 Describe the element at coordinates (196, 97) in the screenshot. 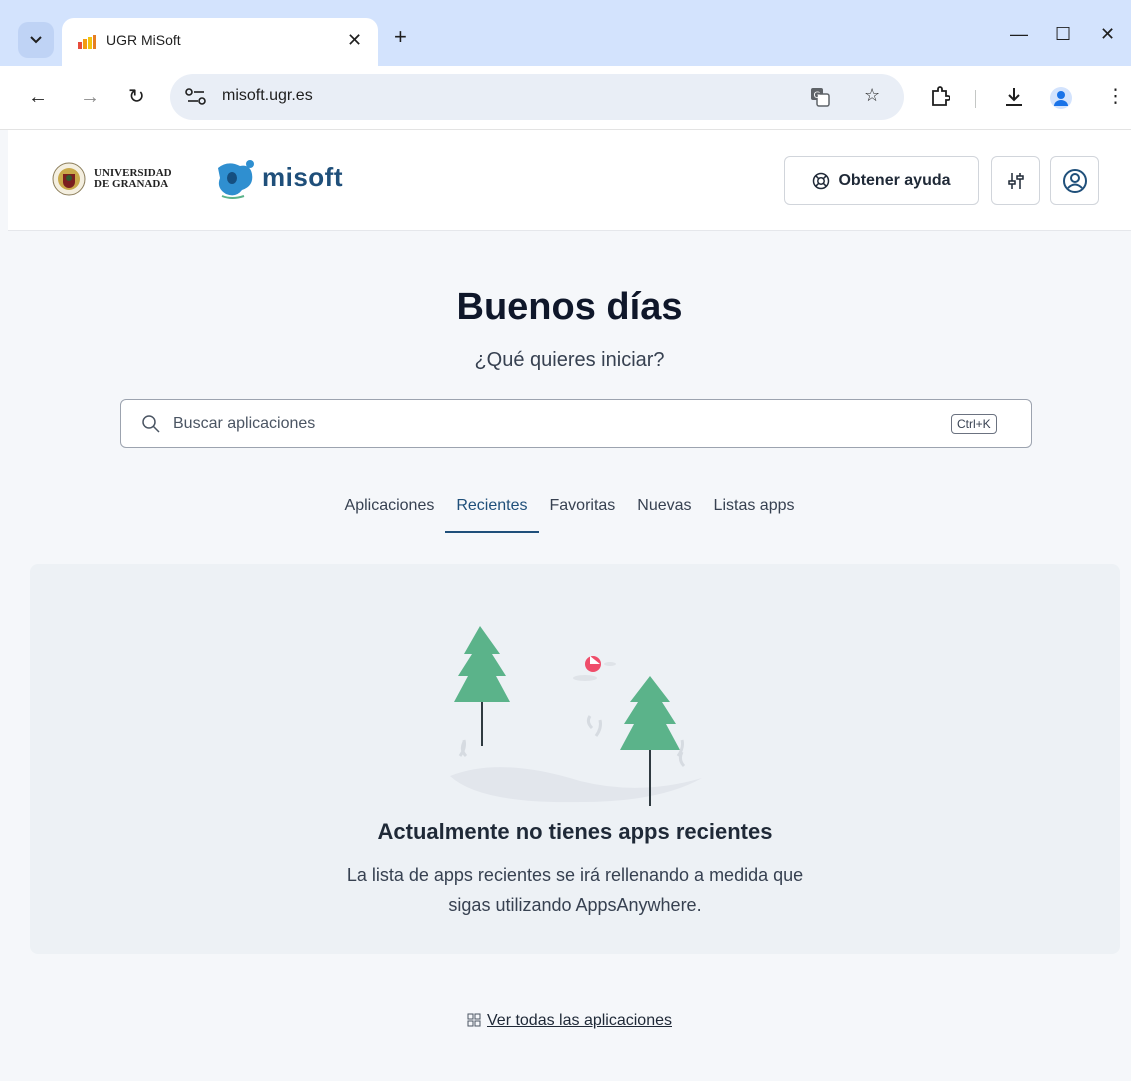

I see `site-info-icon` at that location.